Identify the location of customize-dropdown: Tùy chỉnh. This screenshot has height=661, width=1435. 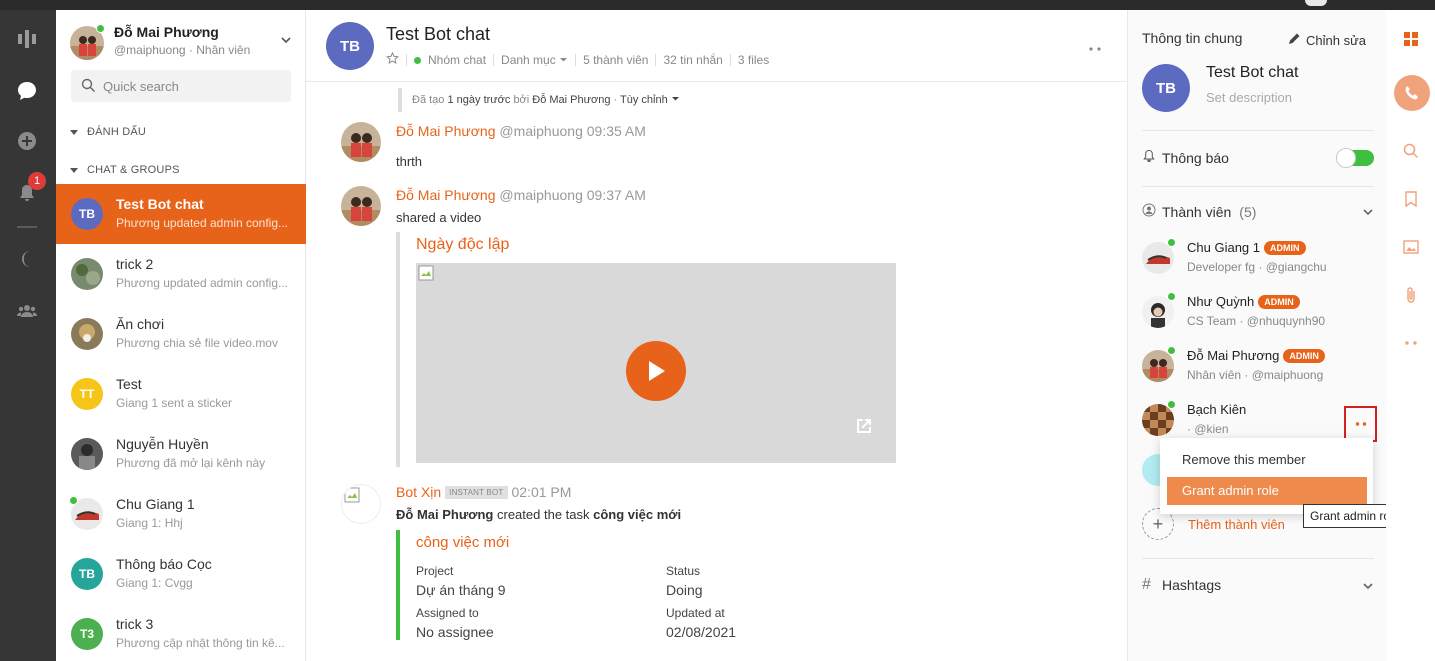
(650, 100).